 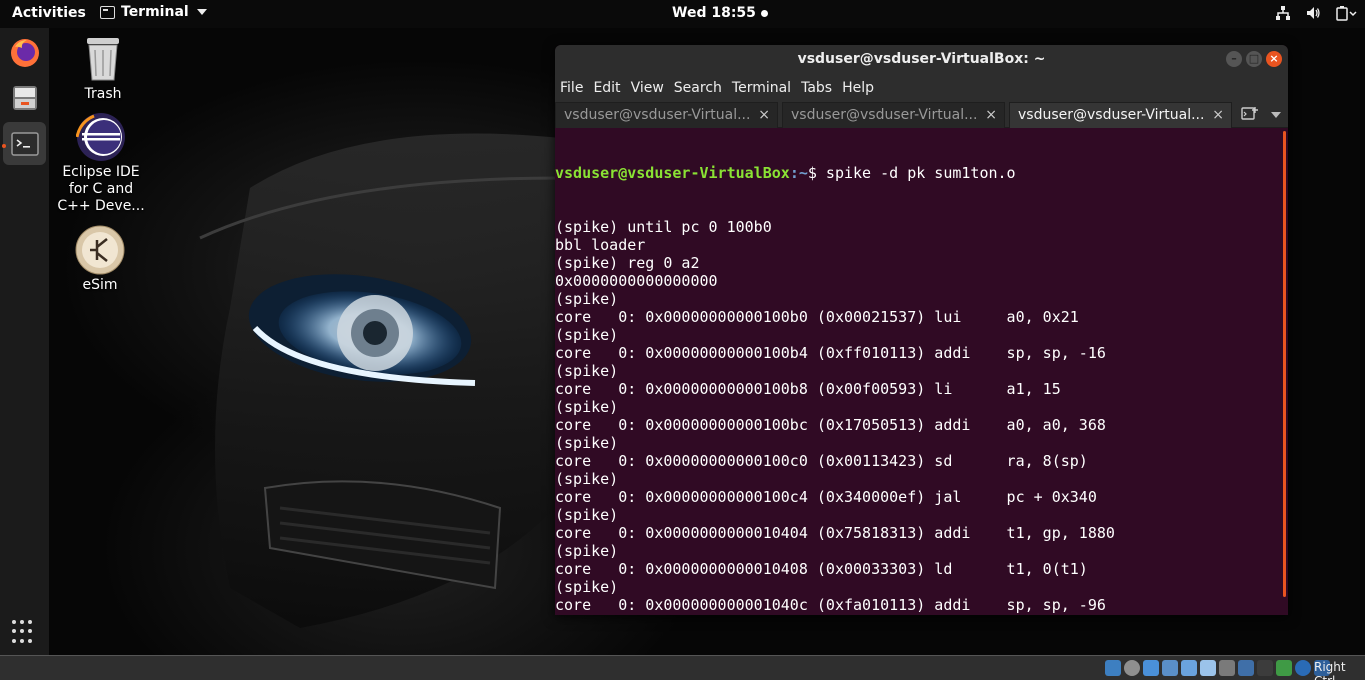 What do you see at coordinates (764, 13) in the screenshot?
I see `notification-dot-icon` at bounding box center [764, 13].